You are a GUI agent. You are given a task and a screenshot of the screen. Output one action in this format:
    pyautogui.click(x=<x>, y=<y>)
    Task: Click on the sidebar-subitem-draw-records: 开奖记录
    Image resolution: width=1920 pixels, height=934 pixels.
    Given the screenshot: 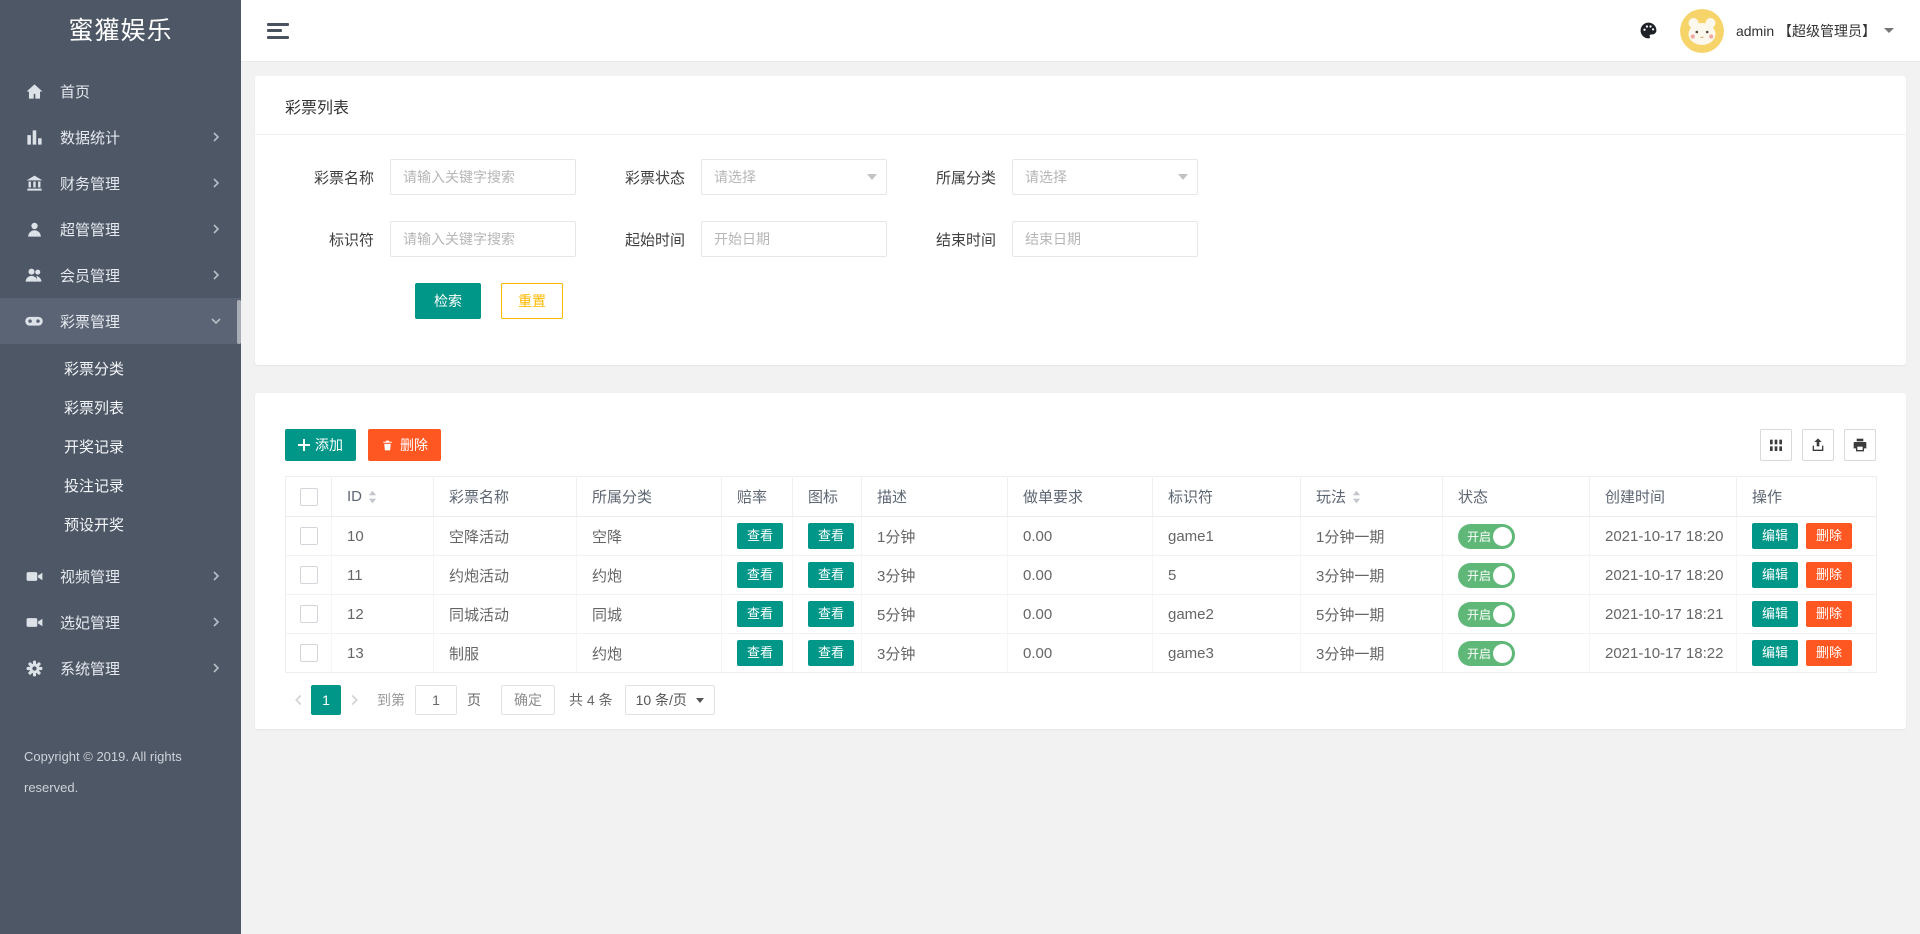 What is the action you would take?
    pyautogui.click(x=120, y=447)
    